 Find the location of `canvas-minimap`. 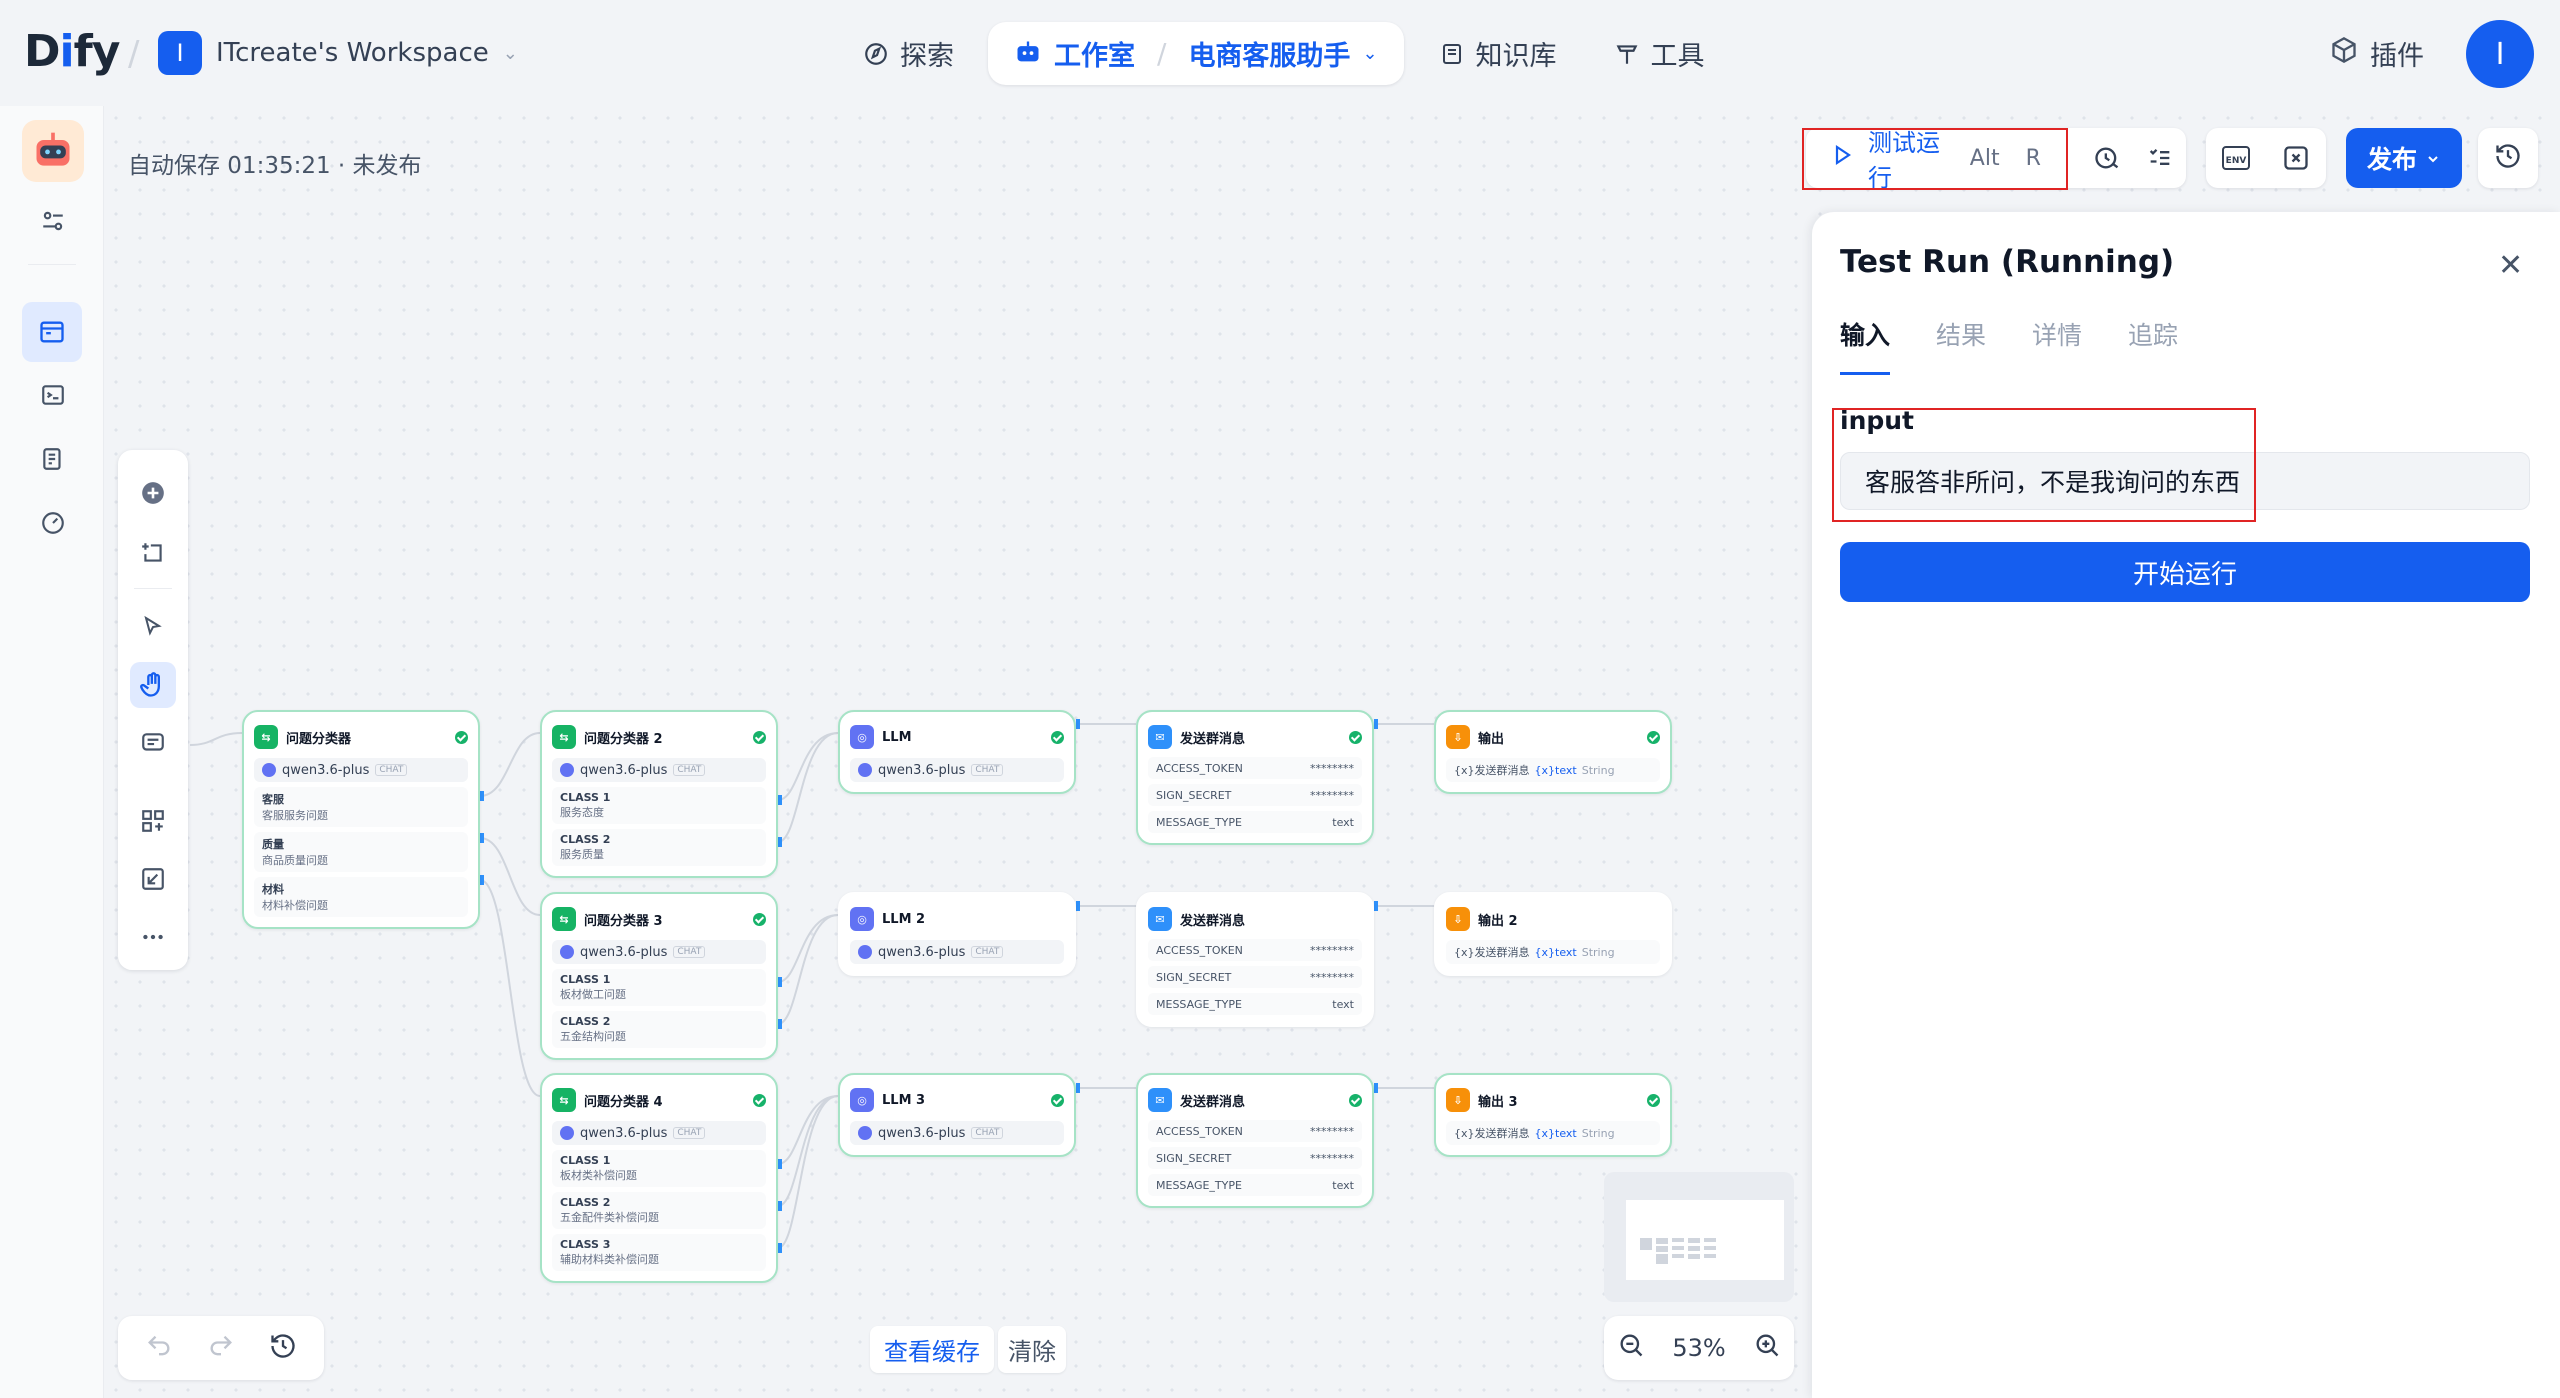

canvas-minimap is located at coordinates (1699, 1237).